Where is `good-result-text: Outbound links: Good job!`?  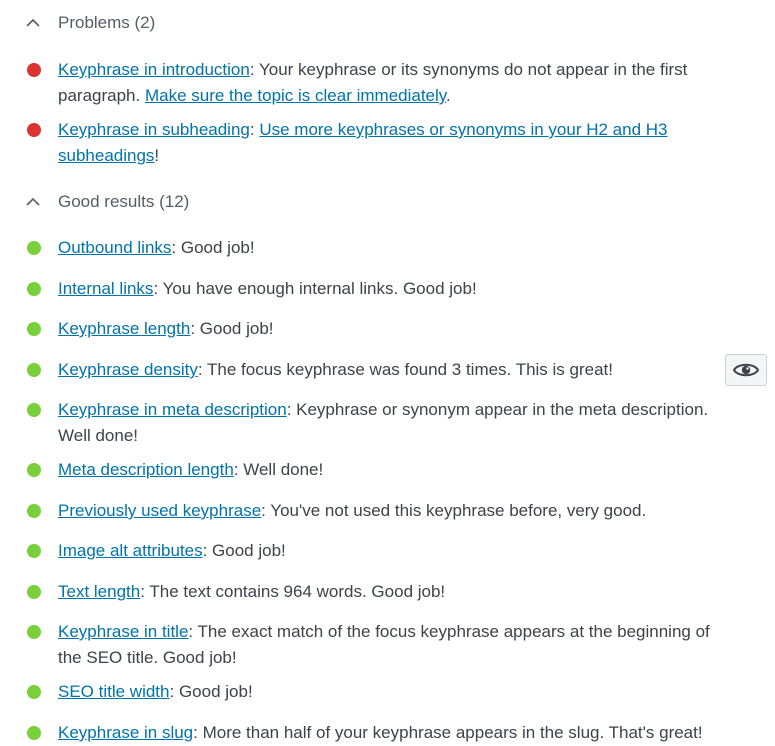
good-result-text: Outbound links: Good job! is located at coordinates (398, 248).